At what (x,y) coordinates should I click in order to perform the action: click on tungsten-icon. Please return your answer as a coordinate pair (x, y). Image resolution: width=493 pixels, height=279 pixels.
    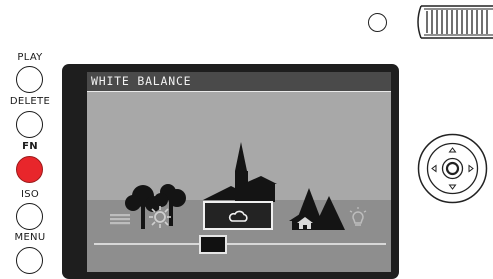
    Looking at the image, I should click on (358, 218).